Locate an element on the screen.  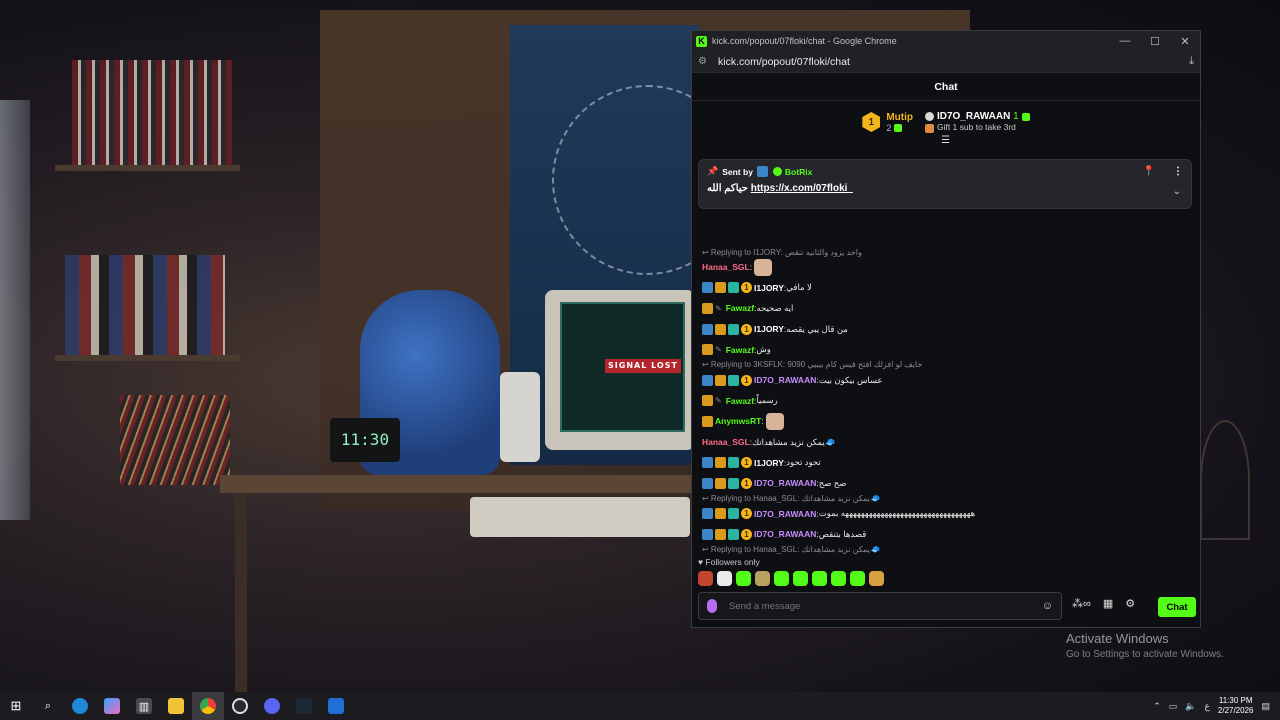
gift-box-icon: ▦ is located at coordinates (1108, 603).